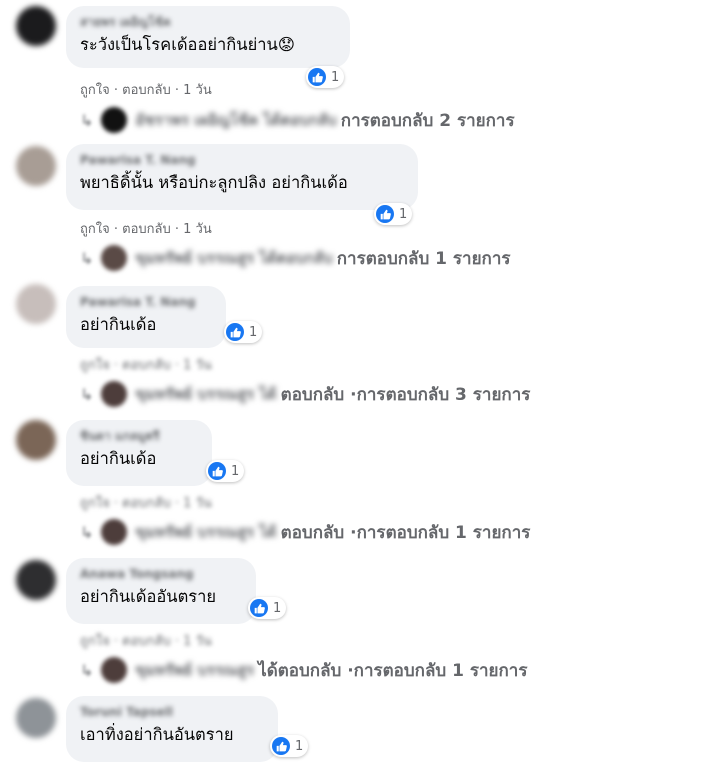 This screenshot has height=768, width=724. What do you see at coordinates (362, 731) in the screenshot?
I see `comment-item: Toruni Tapsell เอาทิ่งอย่ากินอันตราย 1` at bounding box center [362, 731].